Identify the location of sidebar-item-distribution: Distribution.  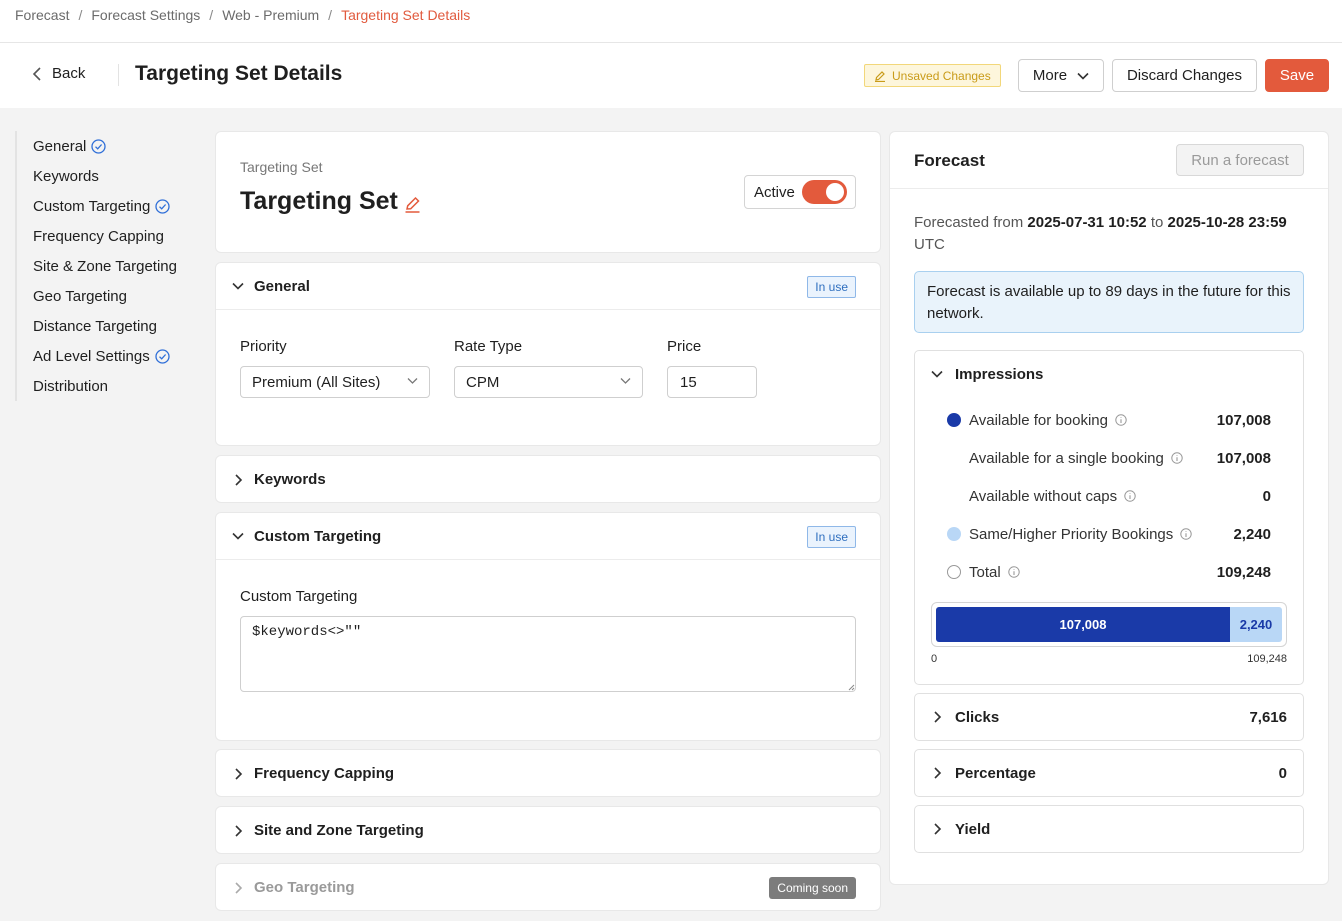
(105, 386).